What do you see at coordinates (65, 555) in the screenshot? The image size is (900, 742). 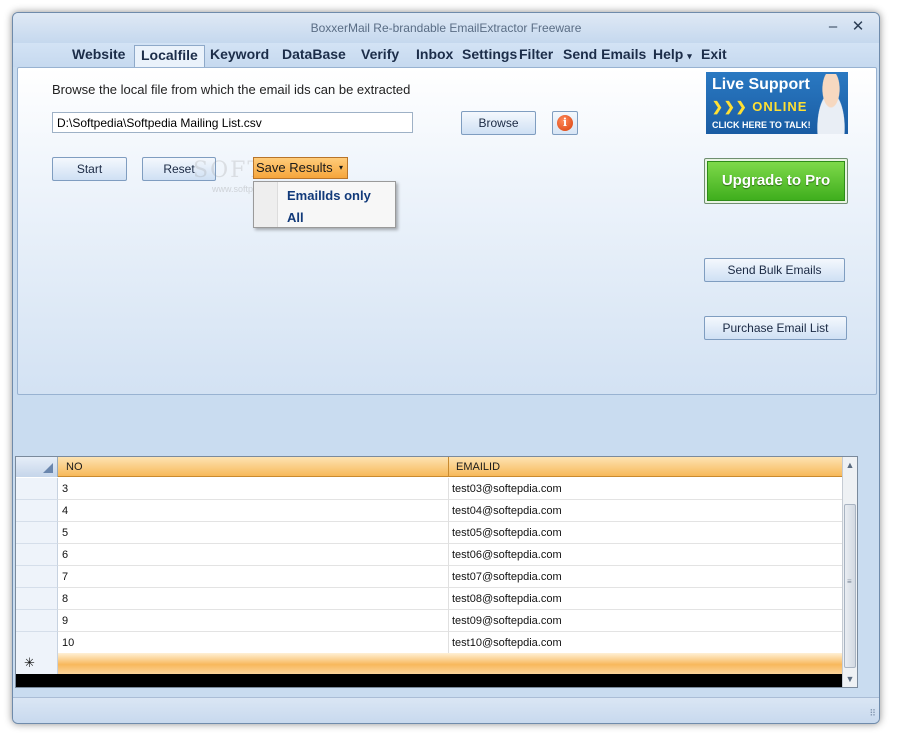 I see `cell-no: 6` at bounding box center [65, 555].